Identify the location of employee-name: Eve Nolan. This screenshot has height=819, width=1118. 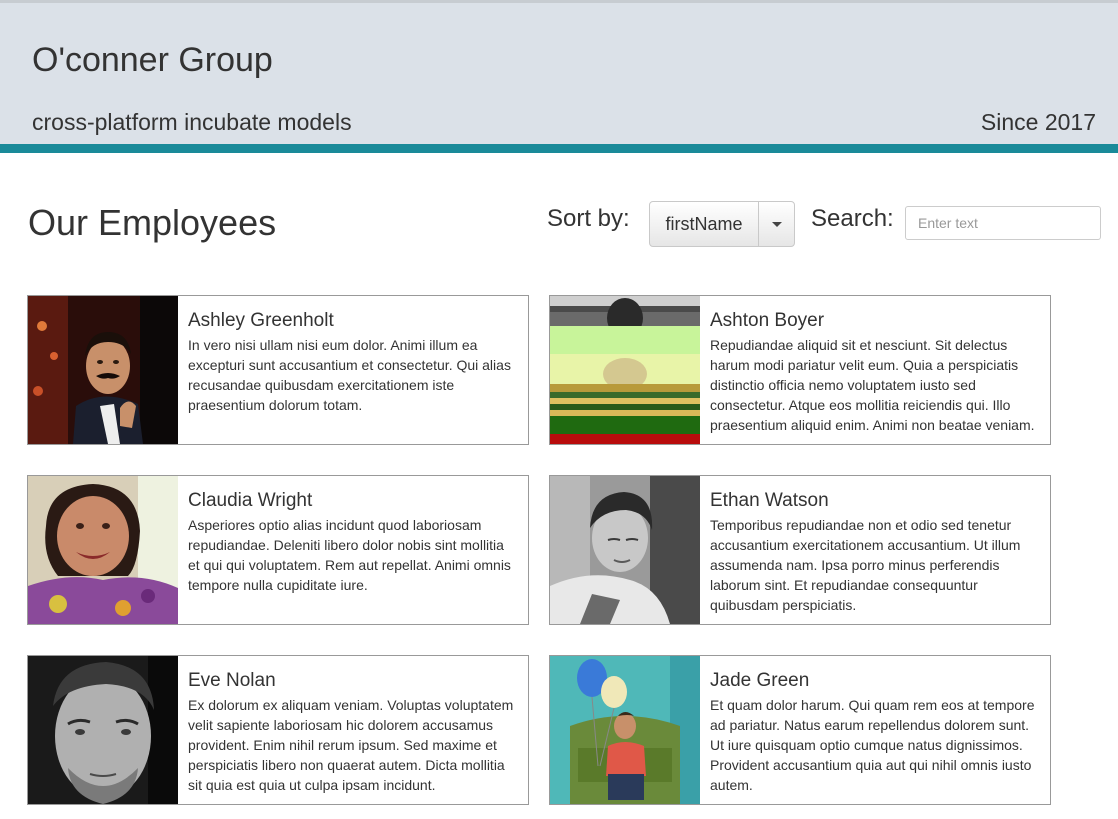
(232, 680).